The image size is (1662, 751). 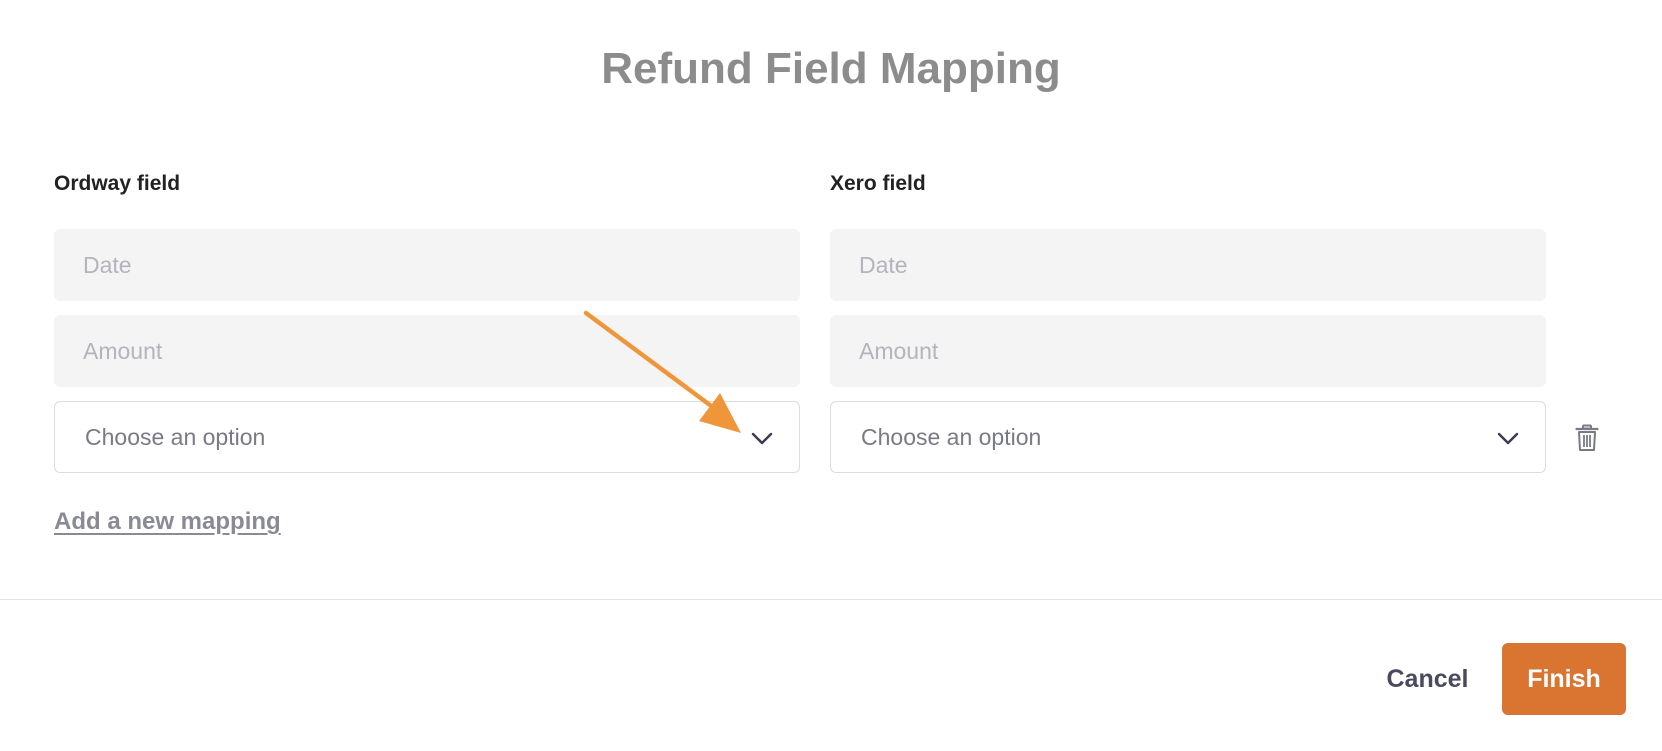 I want to click on xero-amount-field: Amount, so click(x=1188, y=351).